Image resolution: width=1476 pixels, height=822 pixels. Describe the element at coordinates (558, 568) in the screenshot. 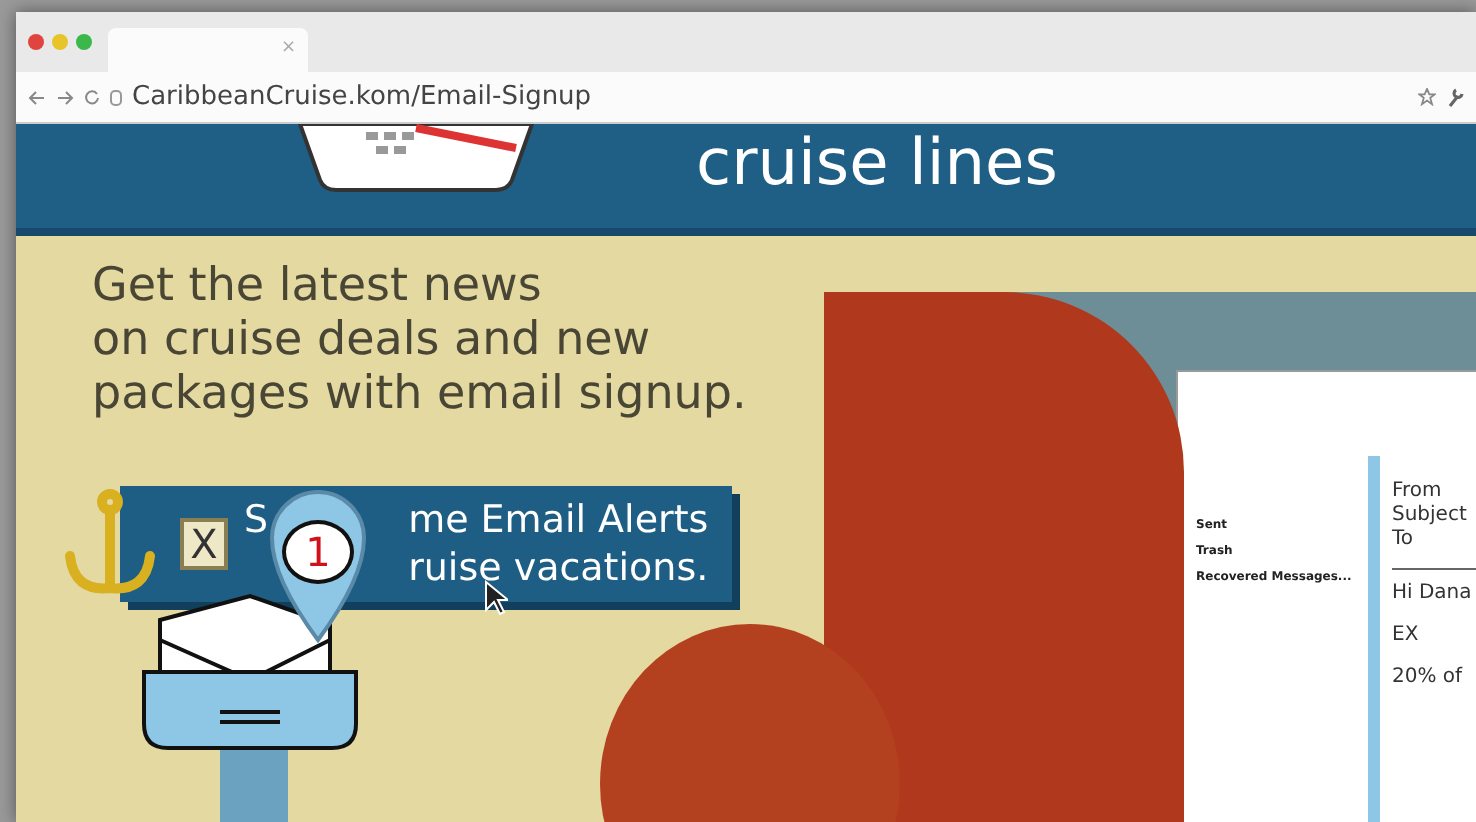

I see `signup-text: ruise vacations.` at that location.